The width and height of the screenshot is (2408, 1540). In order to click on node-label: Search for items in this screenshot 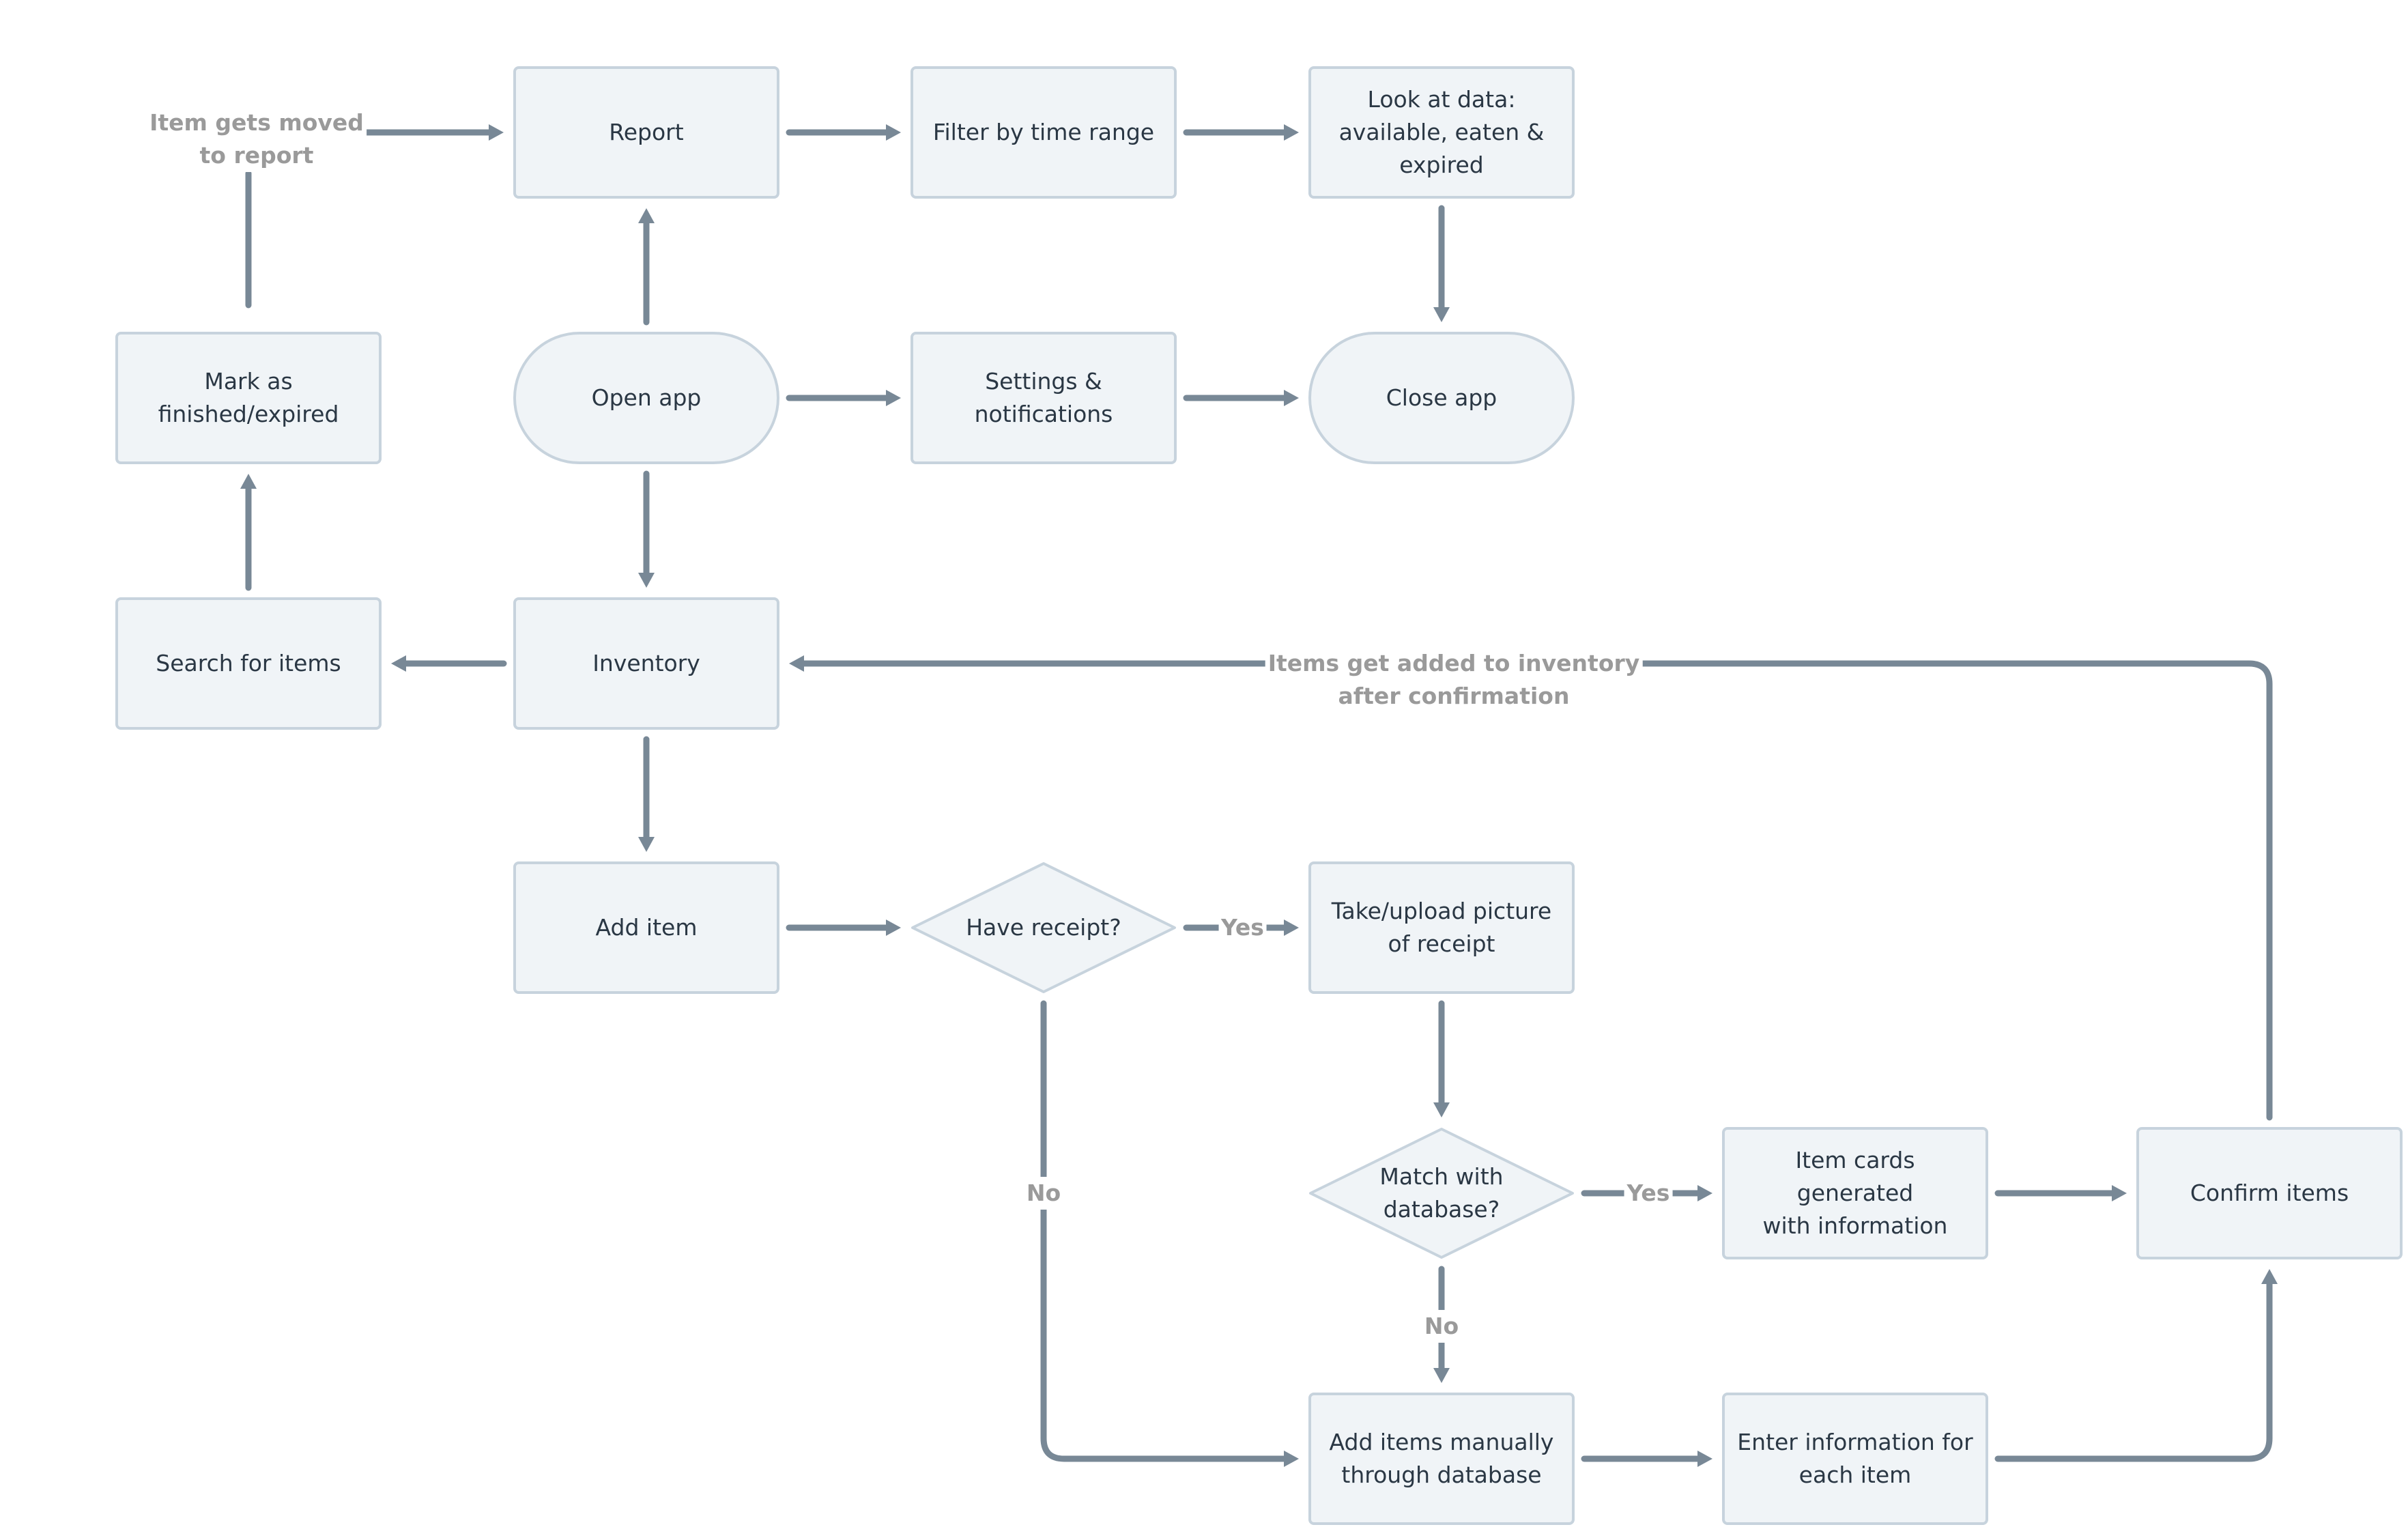, I will do `click(248, 663)`.